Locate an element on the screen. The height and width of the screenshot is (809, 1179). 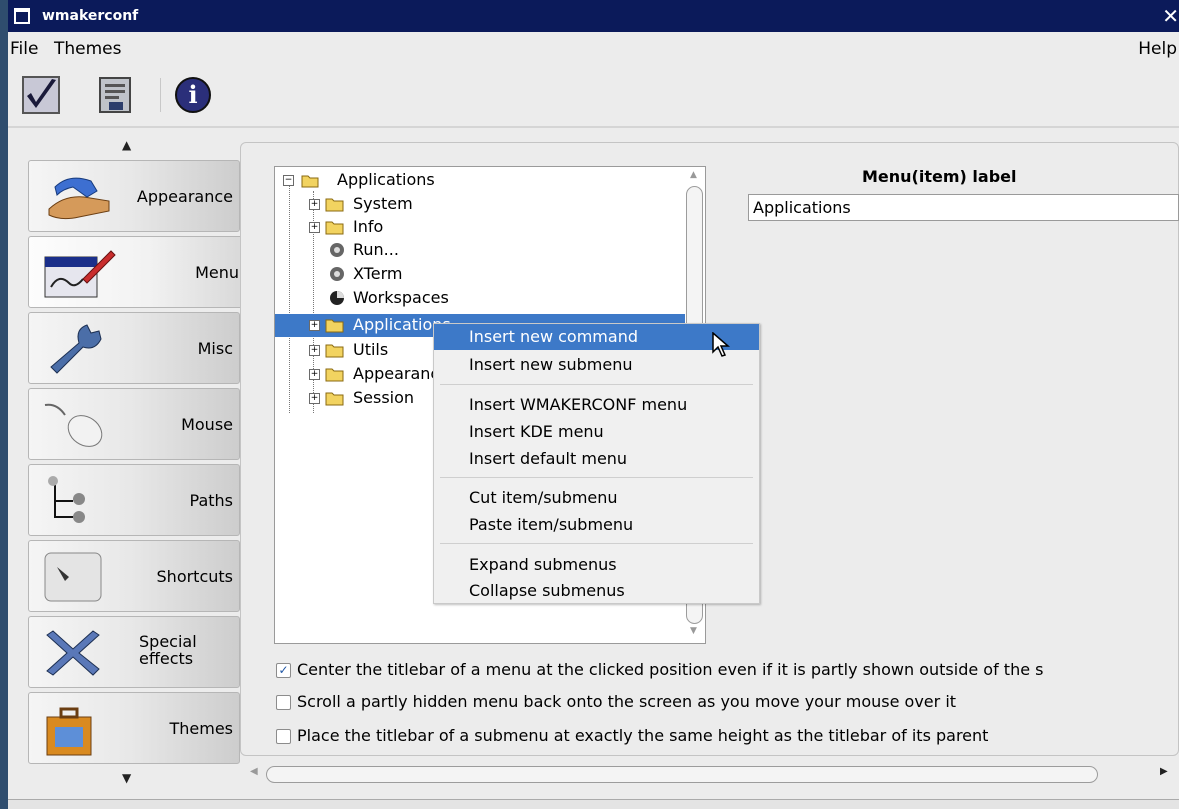
ctx-label: Paste item/submenu is located at coordinates (551, 524).